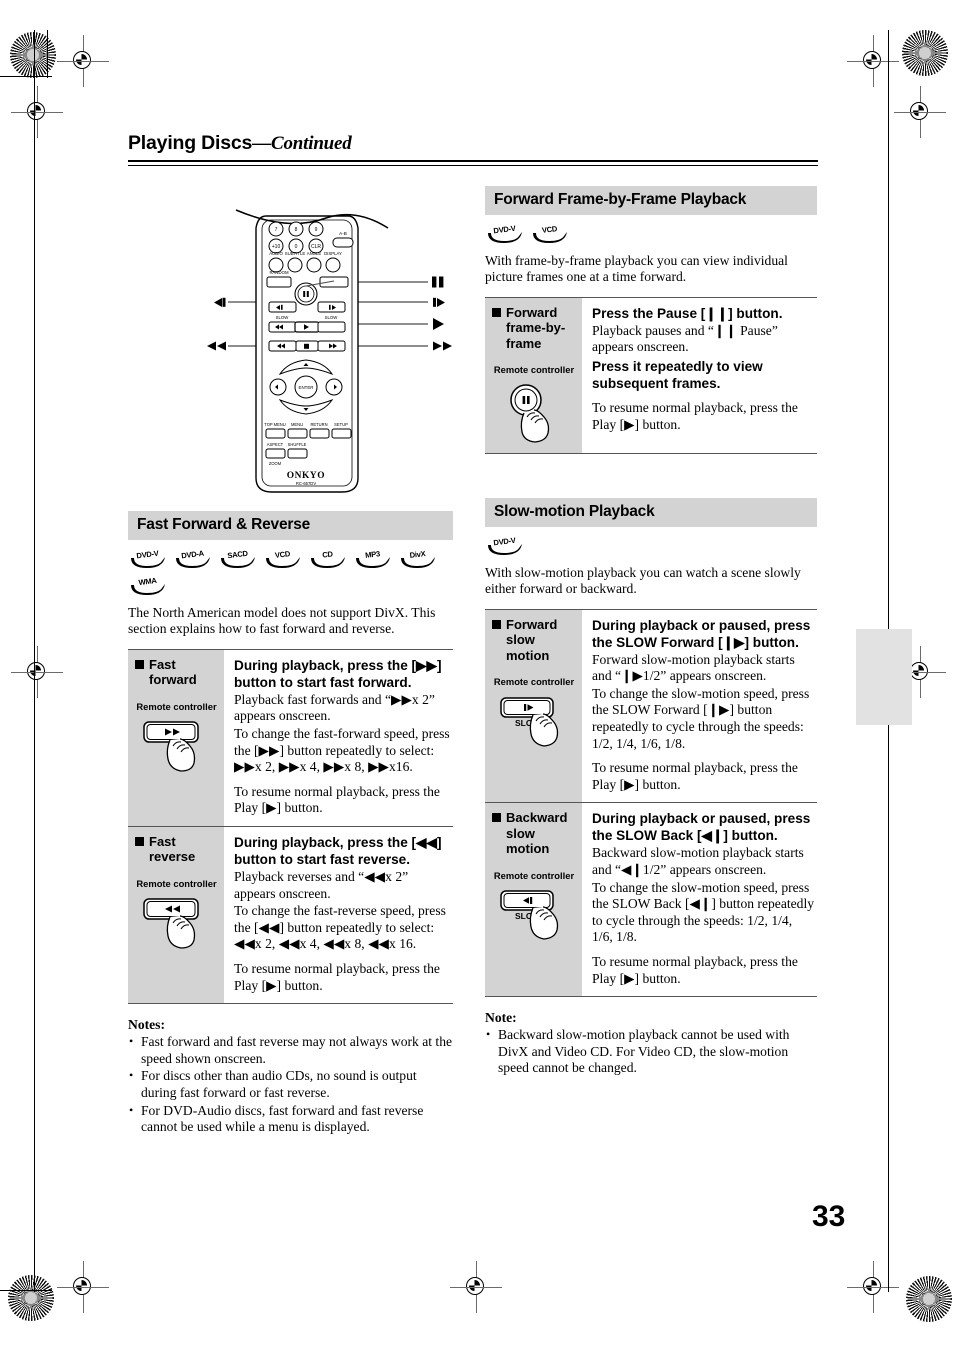 The height and width of the screenshot is (1351, 954). Describe the element at coordinates (534, 413) in the screenshot. I see `remote-button-art-pause` at that location.